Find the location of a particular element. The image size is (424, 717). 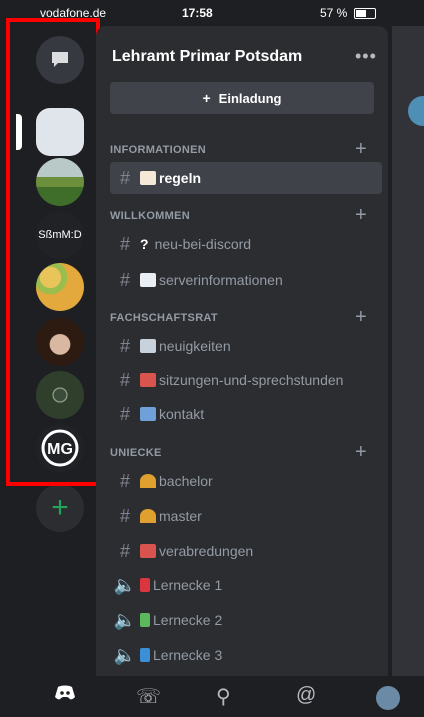

discord-home-icon is located at coordinates (65, 695).